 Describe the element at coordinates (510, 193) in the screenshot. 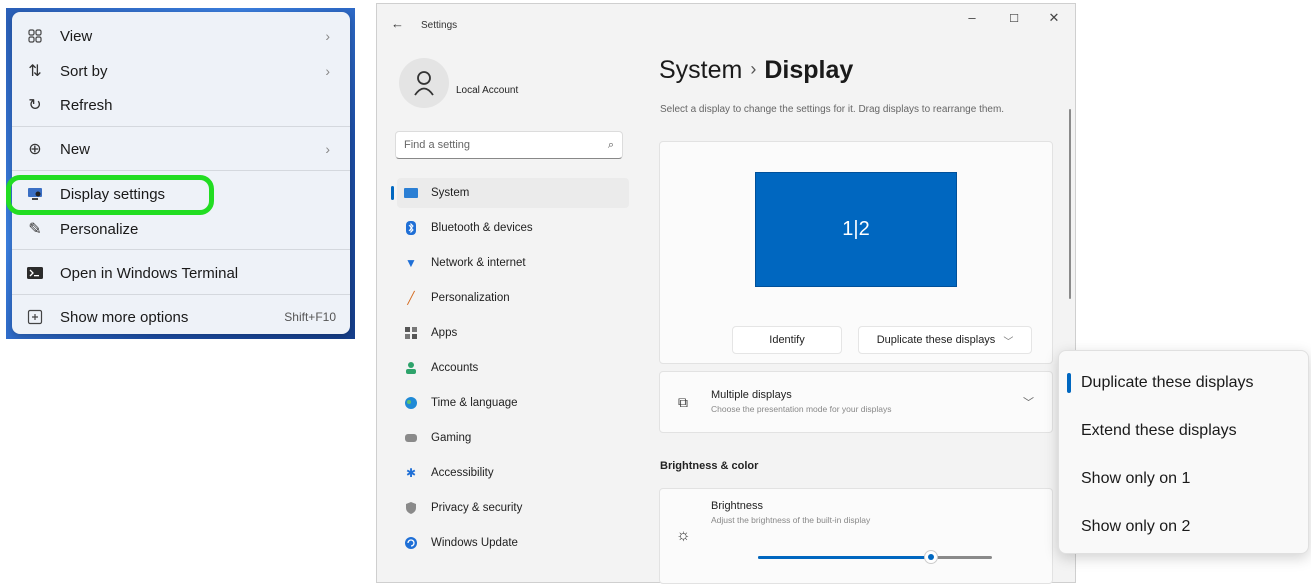

I see `nav-item-system: System` at that location.